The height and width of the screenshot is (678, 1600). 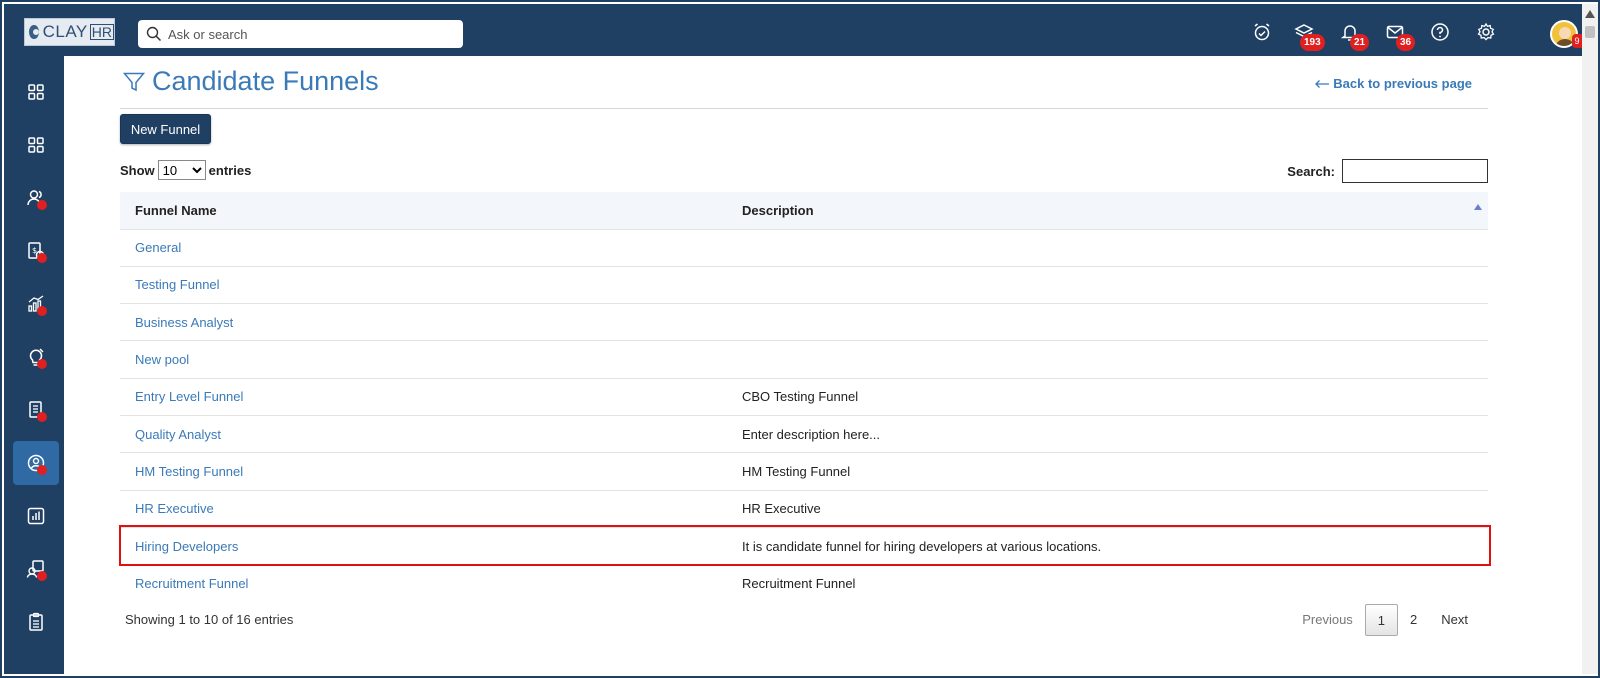 I want to click on sidebar-item-reports, so click(x=36, y=516).